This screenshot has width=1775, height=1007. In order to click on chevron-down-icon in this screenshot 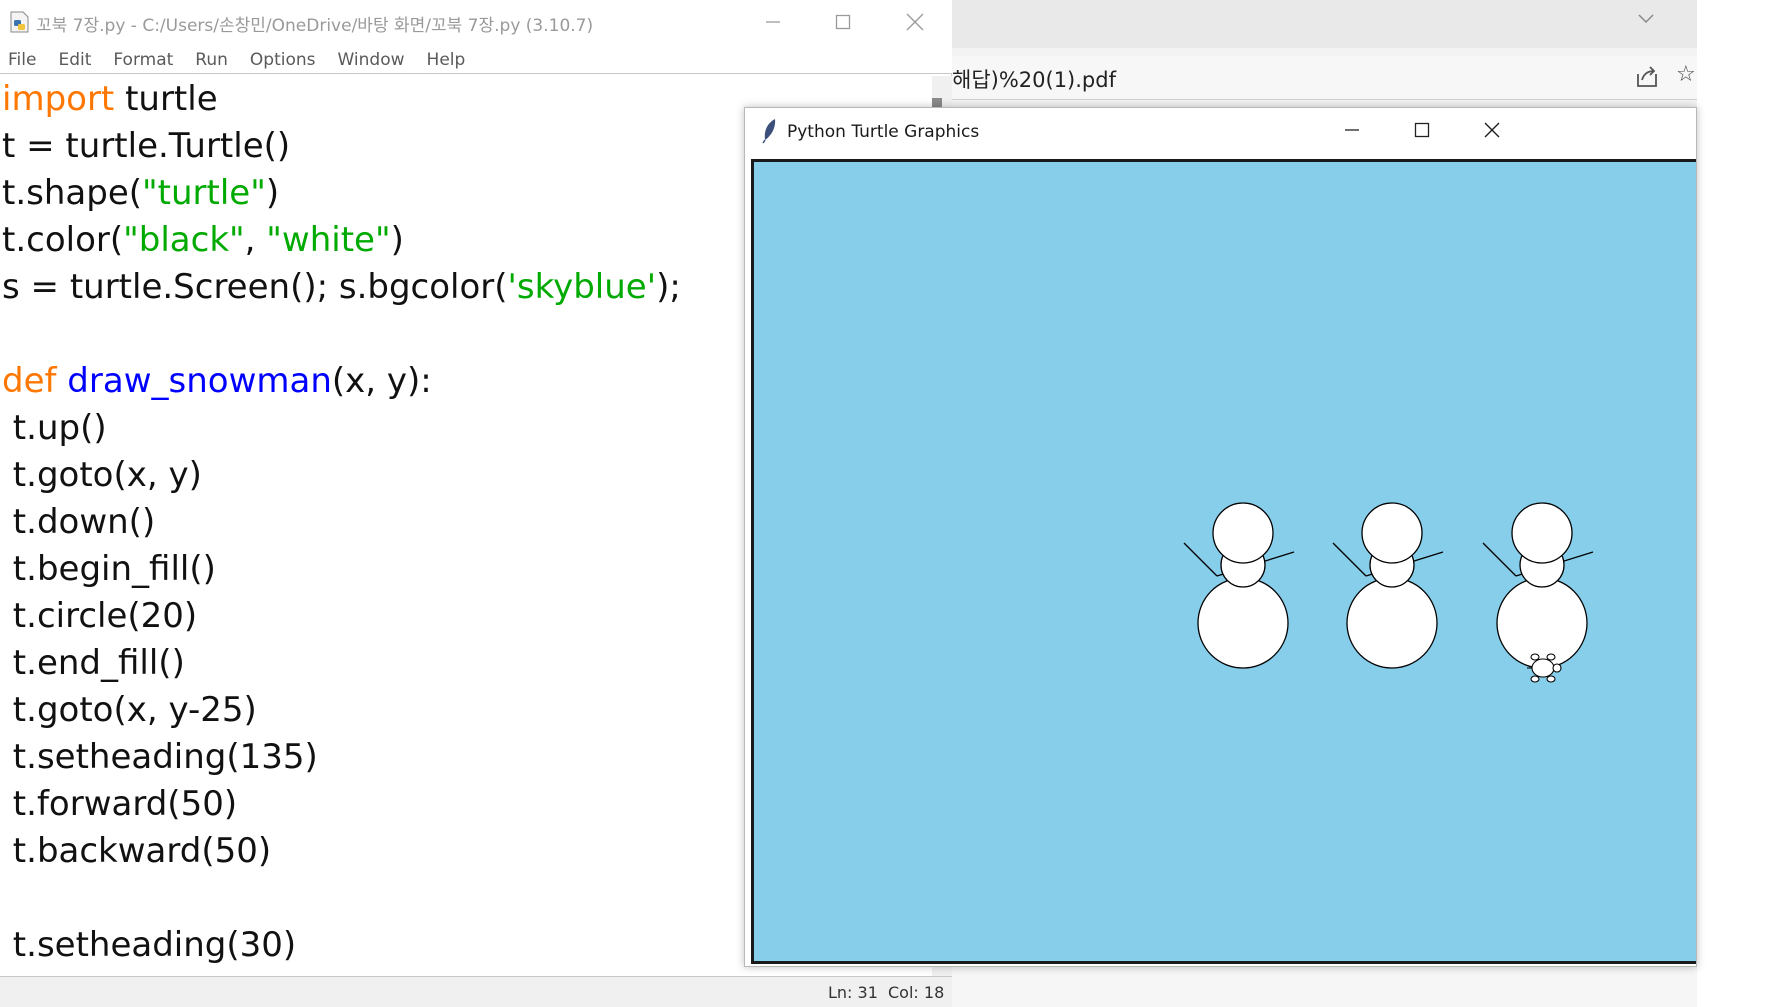, I will do `click(1646, 22)`.